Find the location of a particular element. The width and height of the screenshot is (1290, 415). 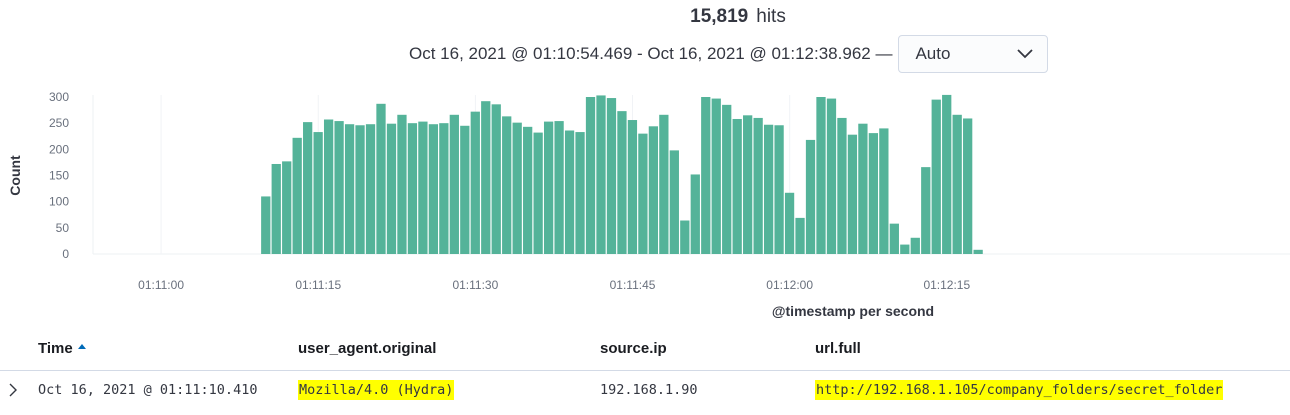

column-header-url: url.full is located at coordinates (838, 348).